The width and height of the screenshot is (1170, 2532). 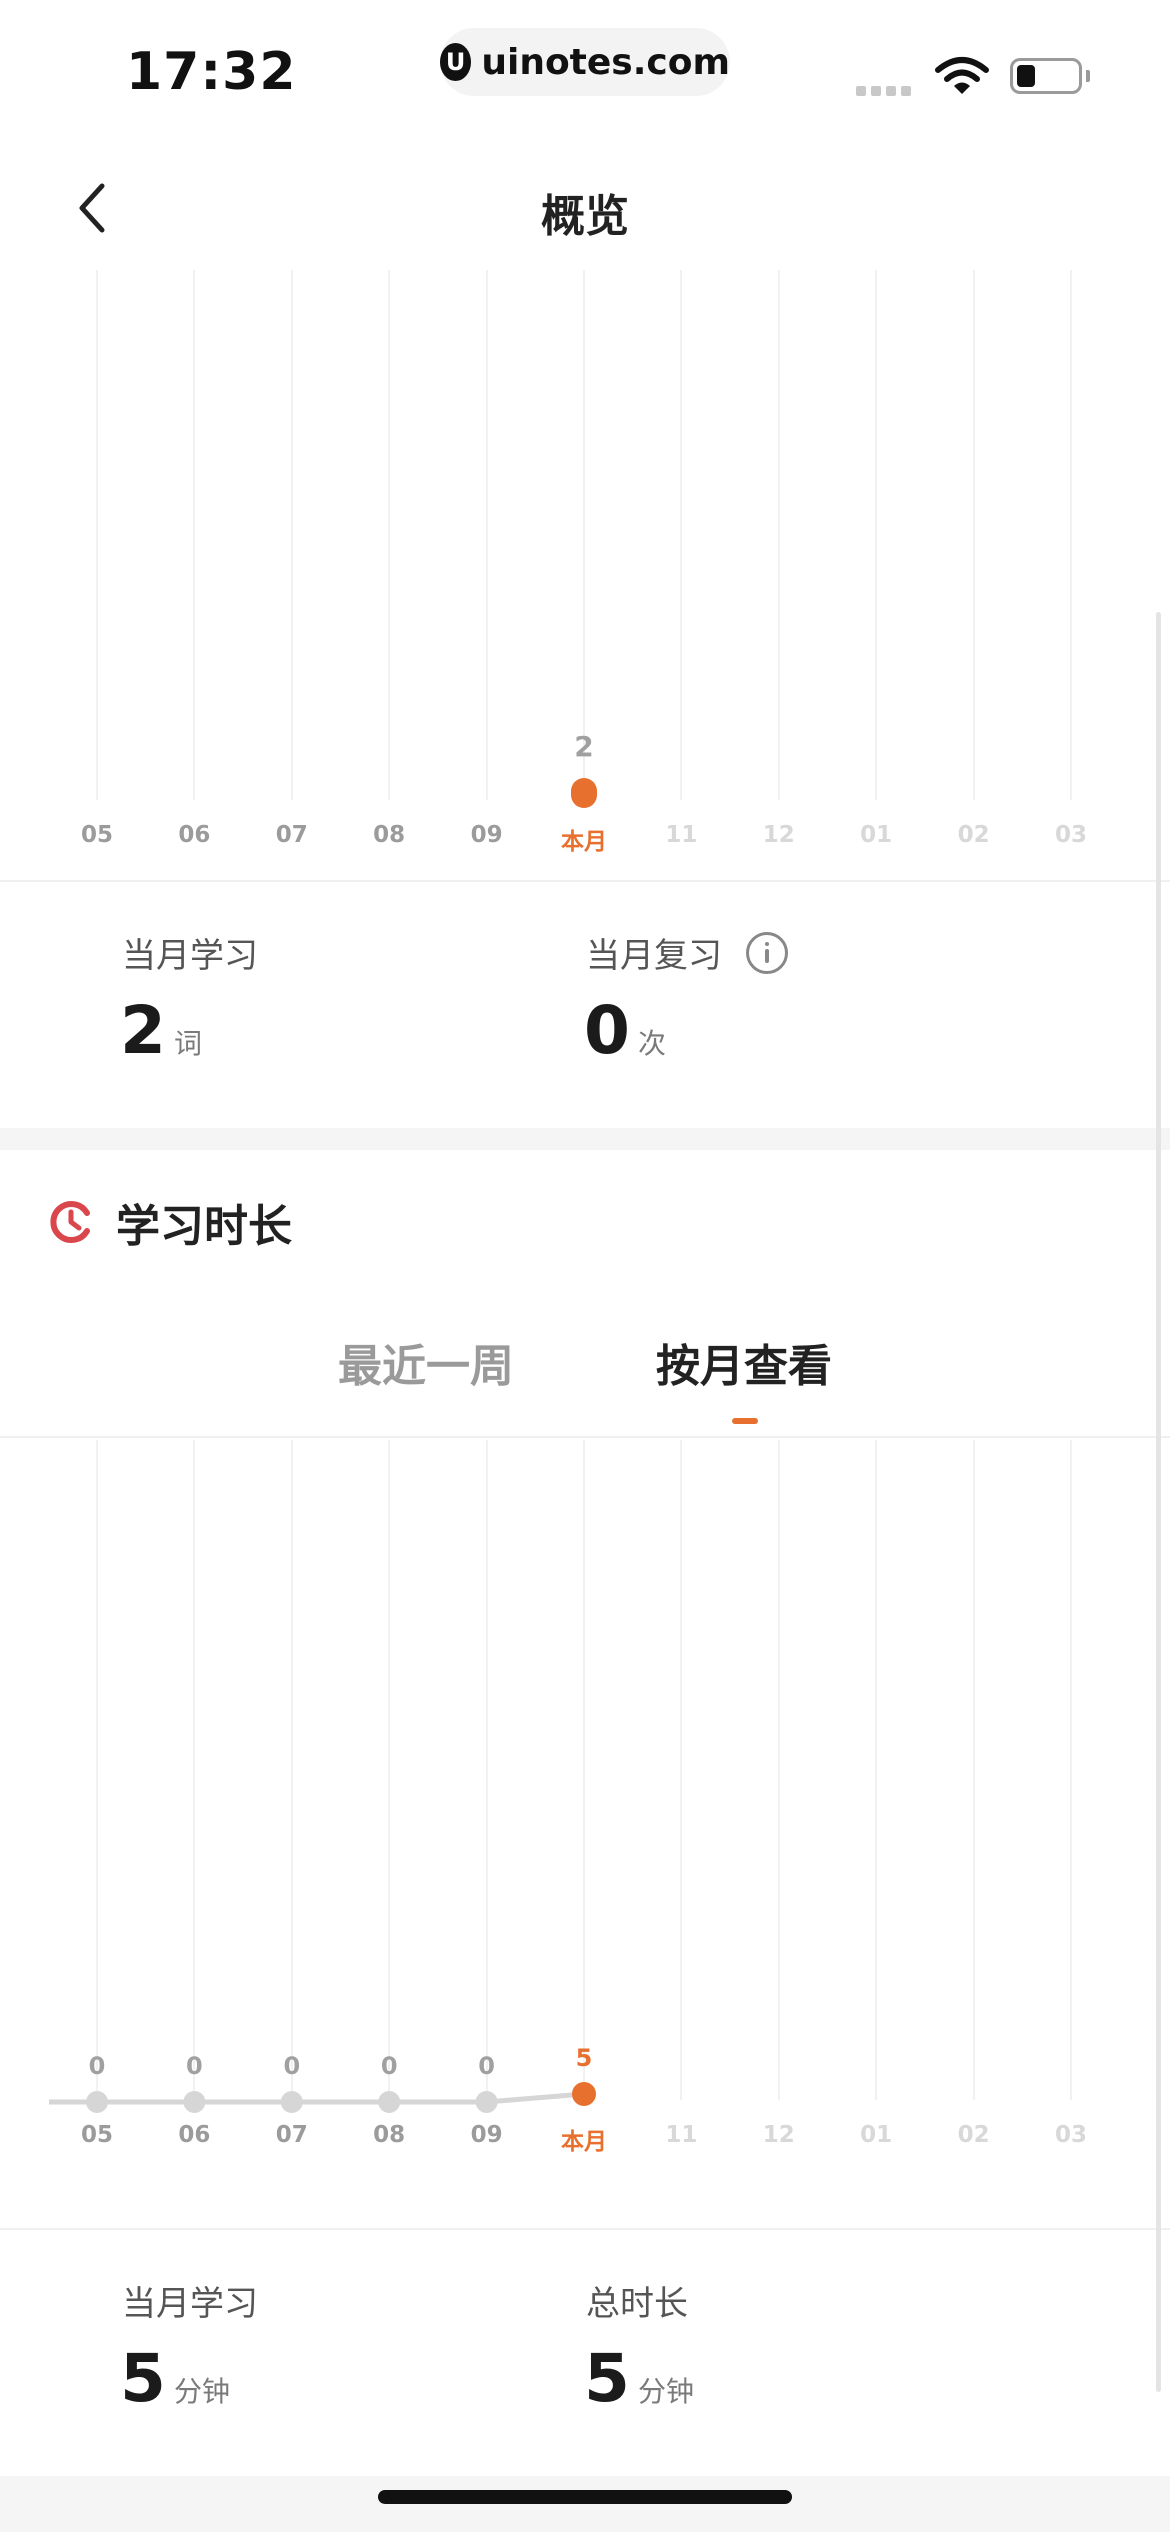 I want to click on section-separator, so click(x=585, y=1139).